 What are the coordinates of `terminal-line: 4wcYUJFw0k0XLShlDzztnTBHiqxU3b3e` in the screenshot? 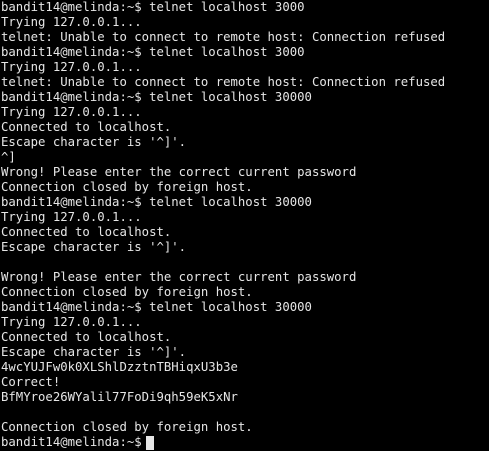 It's located at (119, 367).